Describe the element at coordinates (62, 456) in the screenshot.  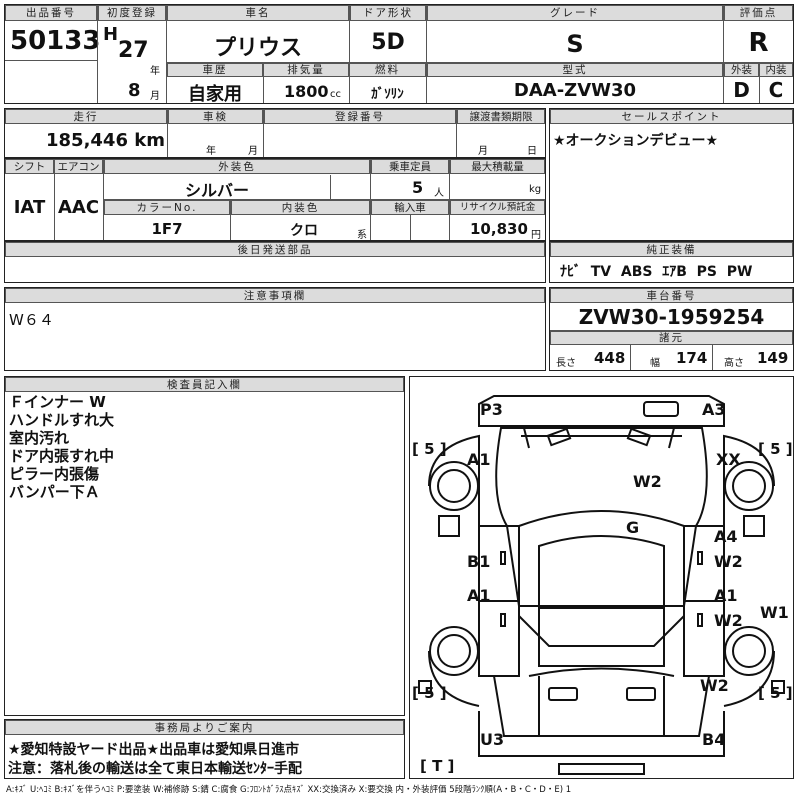
I see `inspector-line: ドア内張すれ中` at that location.